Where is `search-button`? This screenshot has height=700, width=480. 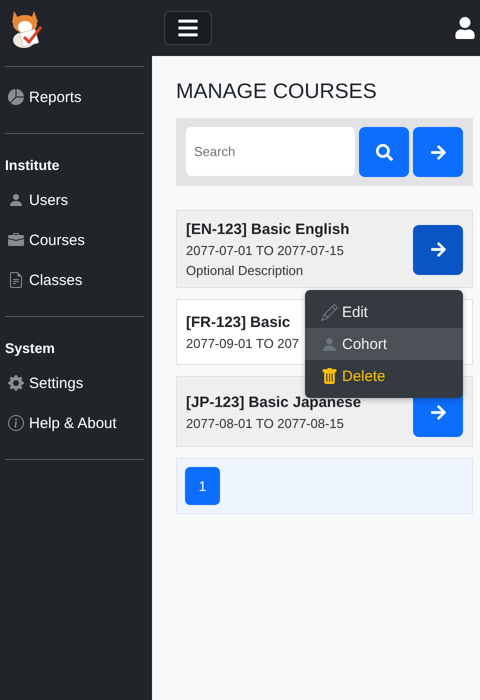 search-button is located at coordinates (384, 152).